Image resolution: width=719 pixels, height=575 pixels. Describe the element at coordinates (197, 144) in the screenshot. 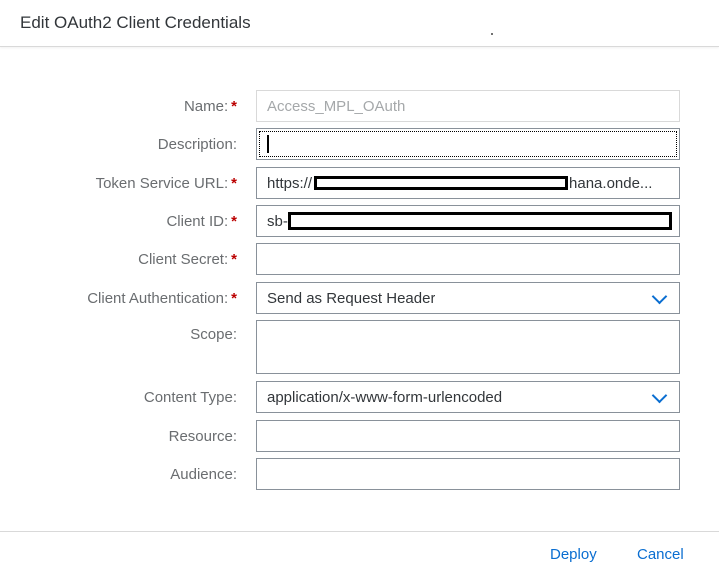

I see `description-label: Description:` at that location.